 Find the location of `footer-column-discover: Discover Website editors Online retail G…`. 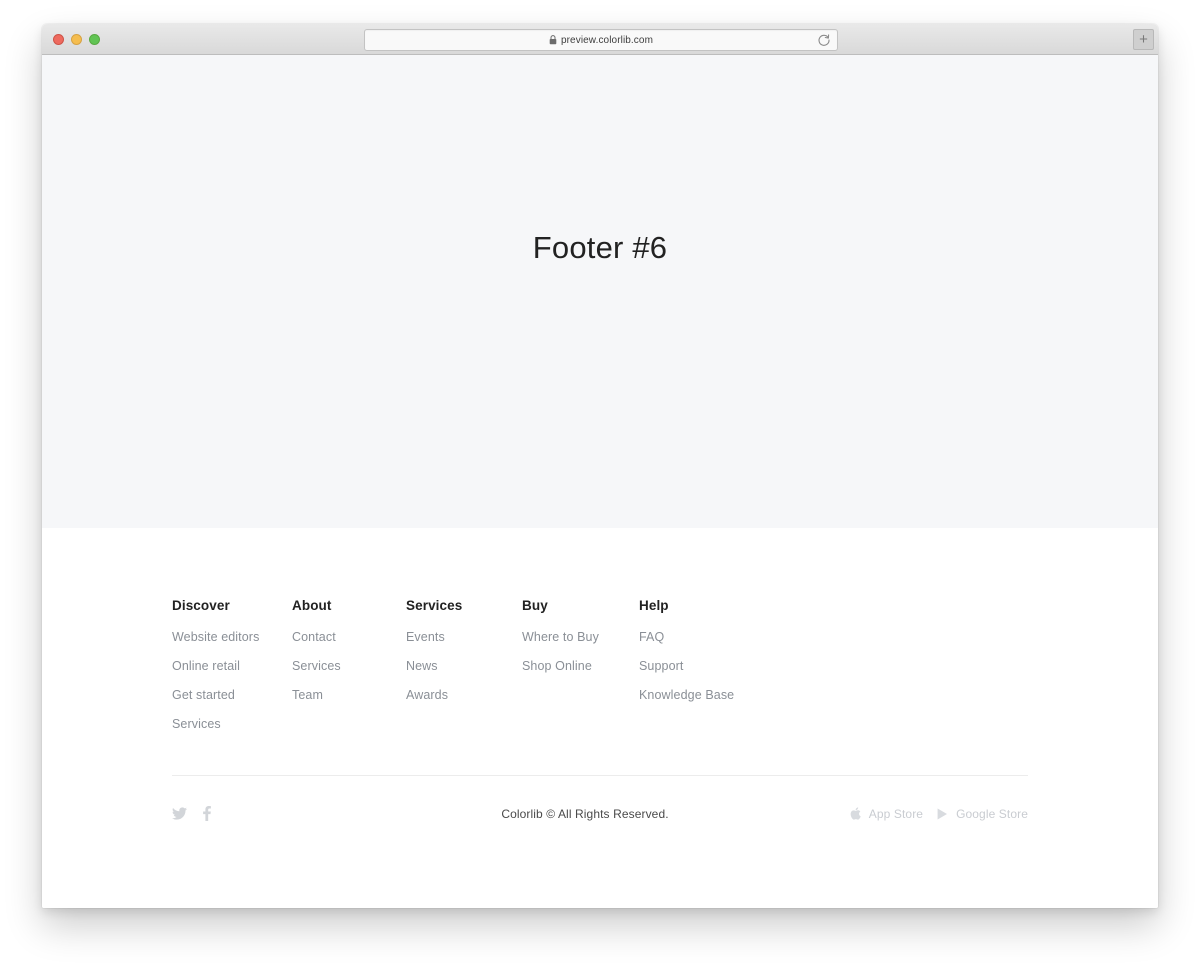

footer-column-discover: Discover Website editors Online retail G… is located at coordinates (232, 671).